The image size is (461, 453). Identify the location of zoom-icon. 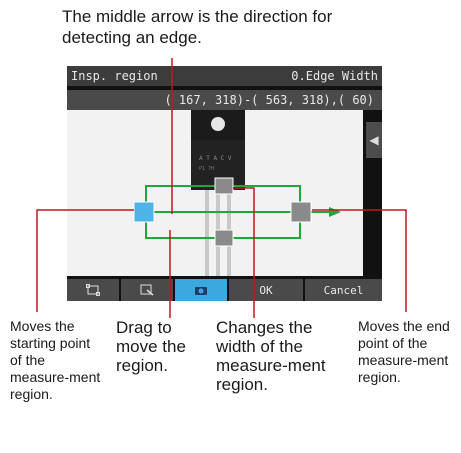
(147, 290).